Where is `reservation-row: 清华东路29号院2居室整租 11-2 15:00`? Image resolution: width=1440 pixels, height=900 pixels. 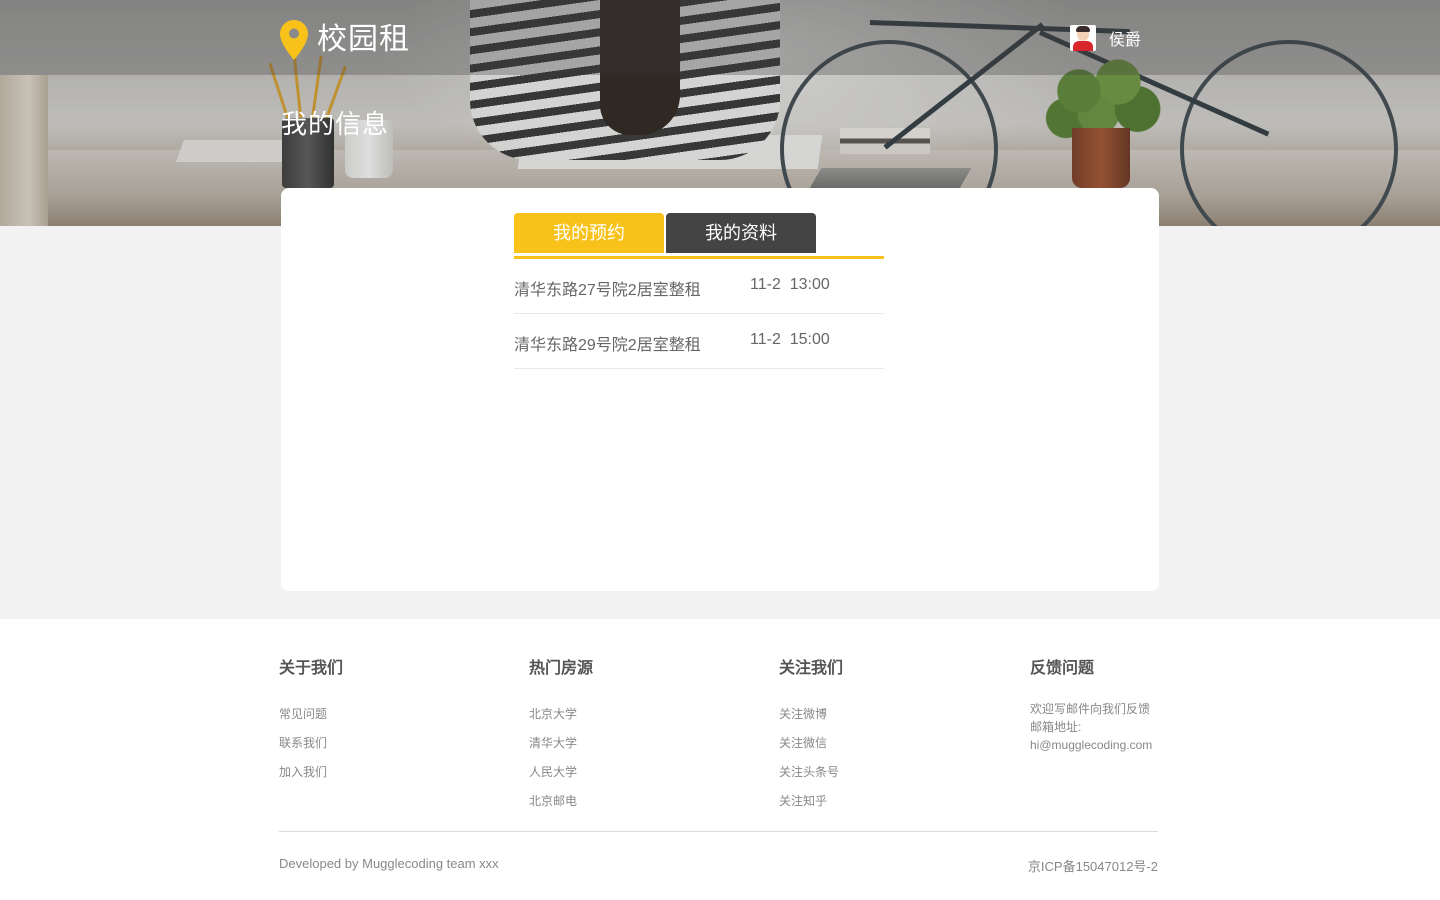
reservation-row: 清华东路29号院2居室整租 11-2 15:00 is located at coordinates (699, 341).